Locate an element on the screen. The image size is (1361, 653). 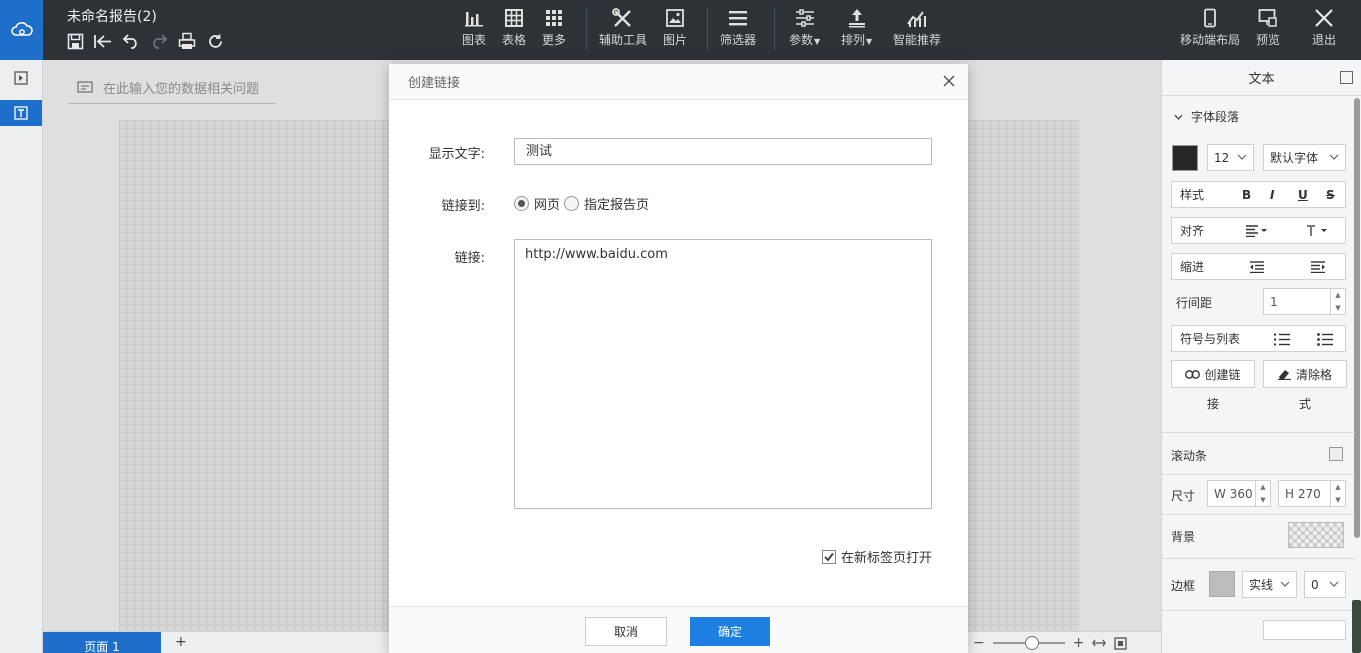
width-value: W 360 is located at coordinates (1233, 493).